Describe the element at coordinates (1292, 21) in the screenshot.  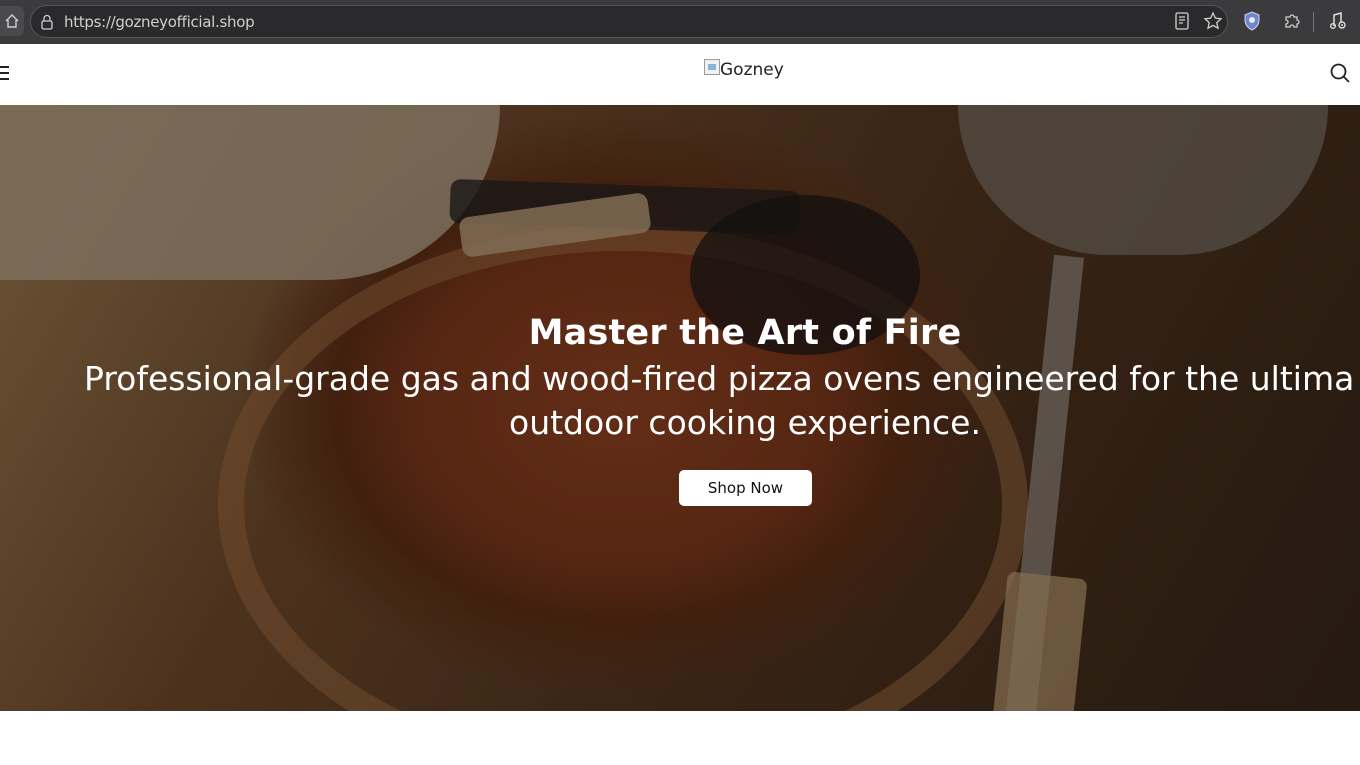
I see `extensions-puzzle-icon` at that location.